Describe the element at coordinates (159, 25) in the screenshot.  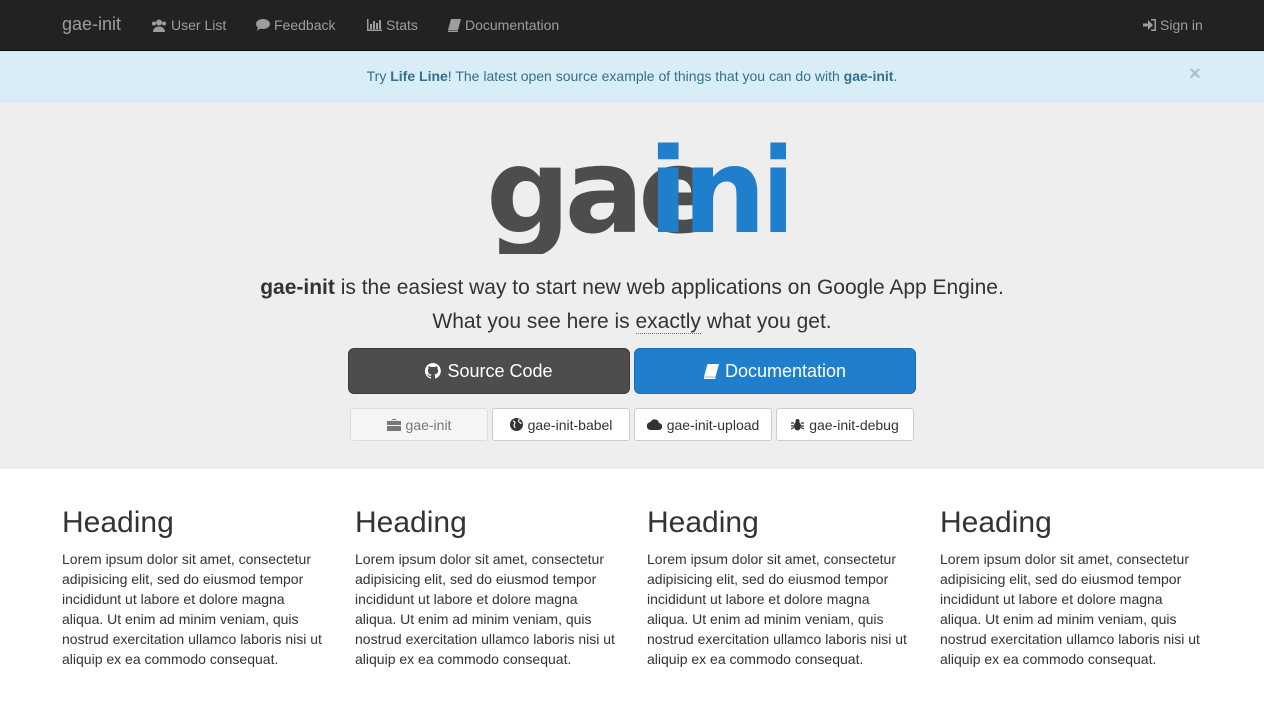
I see `users-icon` at that location.